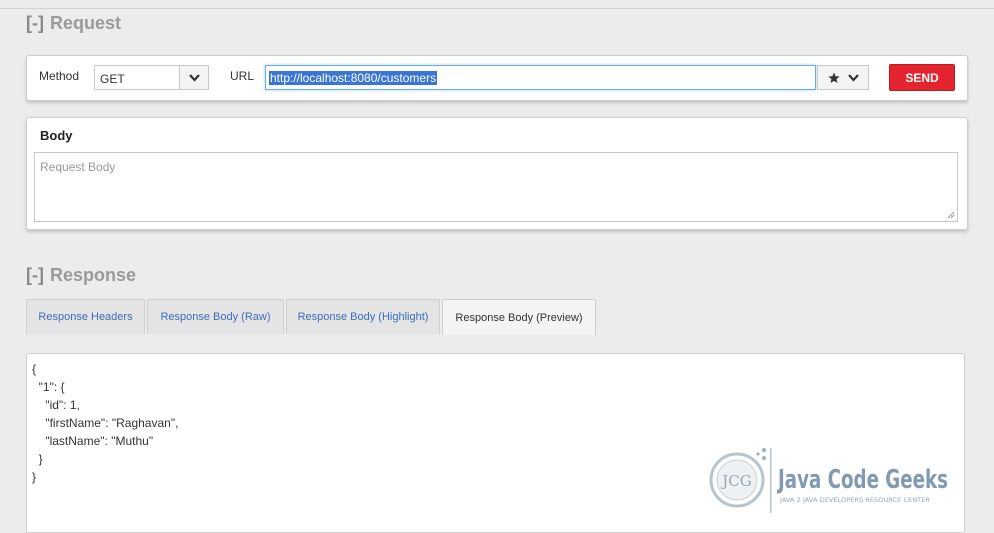 The height and width of the screenshot is (533, 994). I want to click on send-button: SEND, so click(922, 77).